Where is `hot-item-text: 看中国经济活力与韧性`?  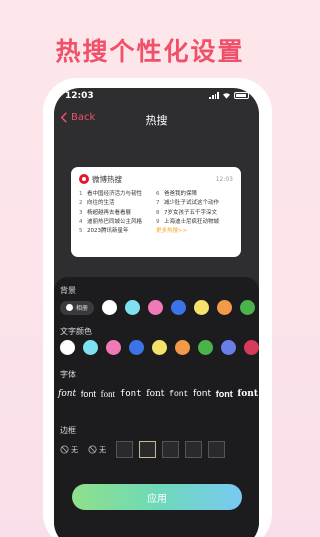
hot-item-text: 看中国经济活力与韧性 is located at coordinates (115, 194).